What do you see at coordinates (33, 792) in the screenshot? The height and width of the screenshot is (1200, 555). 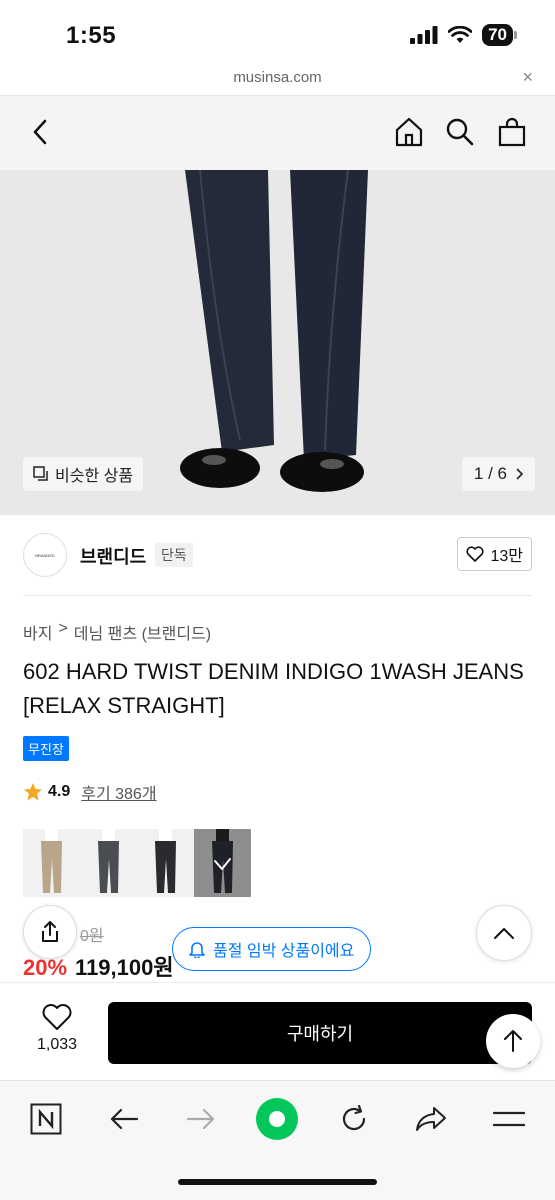 I see `star-icon` at bounding box center [33, 792].